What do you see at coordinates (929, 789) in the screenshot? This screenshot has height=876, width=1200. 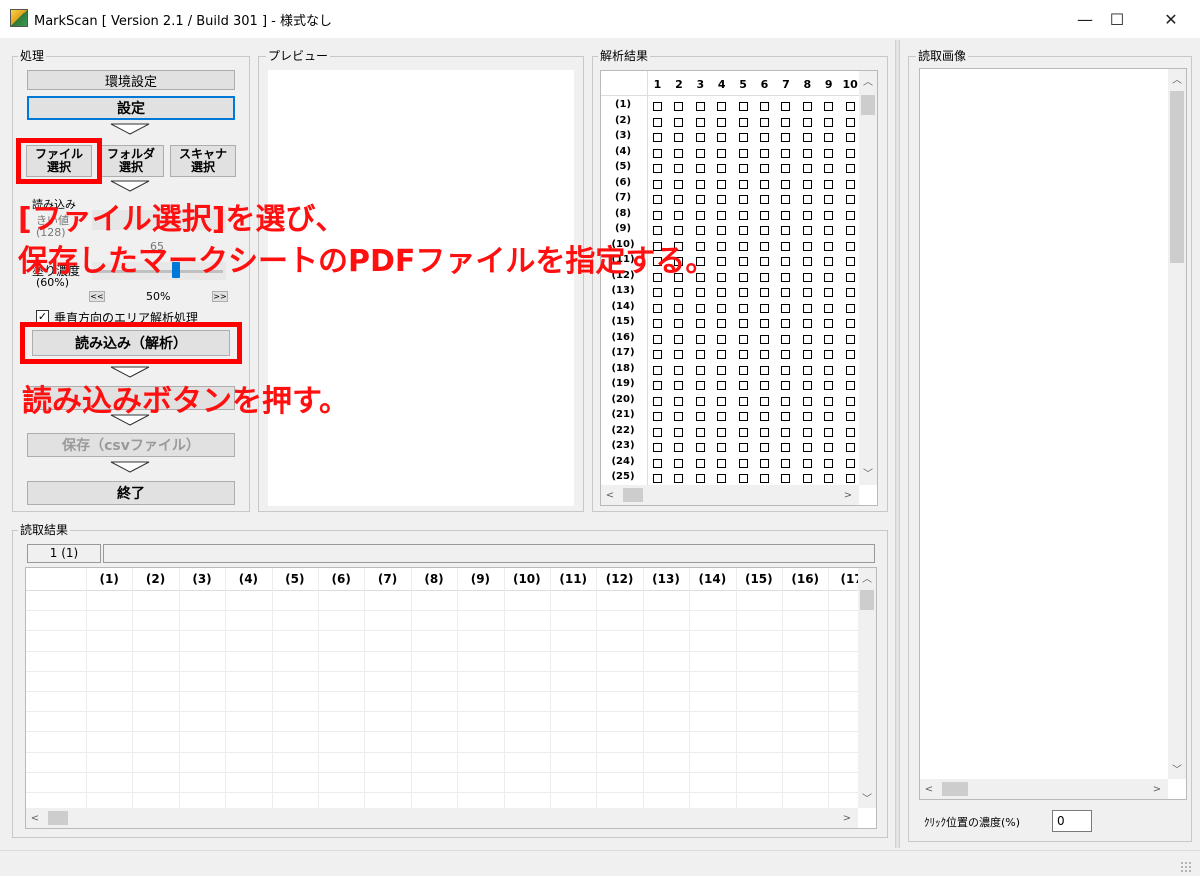 I see `scroll-left-icon: <` at bounding box center [929, 789].